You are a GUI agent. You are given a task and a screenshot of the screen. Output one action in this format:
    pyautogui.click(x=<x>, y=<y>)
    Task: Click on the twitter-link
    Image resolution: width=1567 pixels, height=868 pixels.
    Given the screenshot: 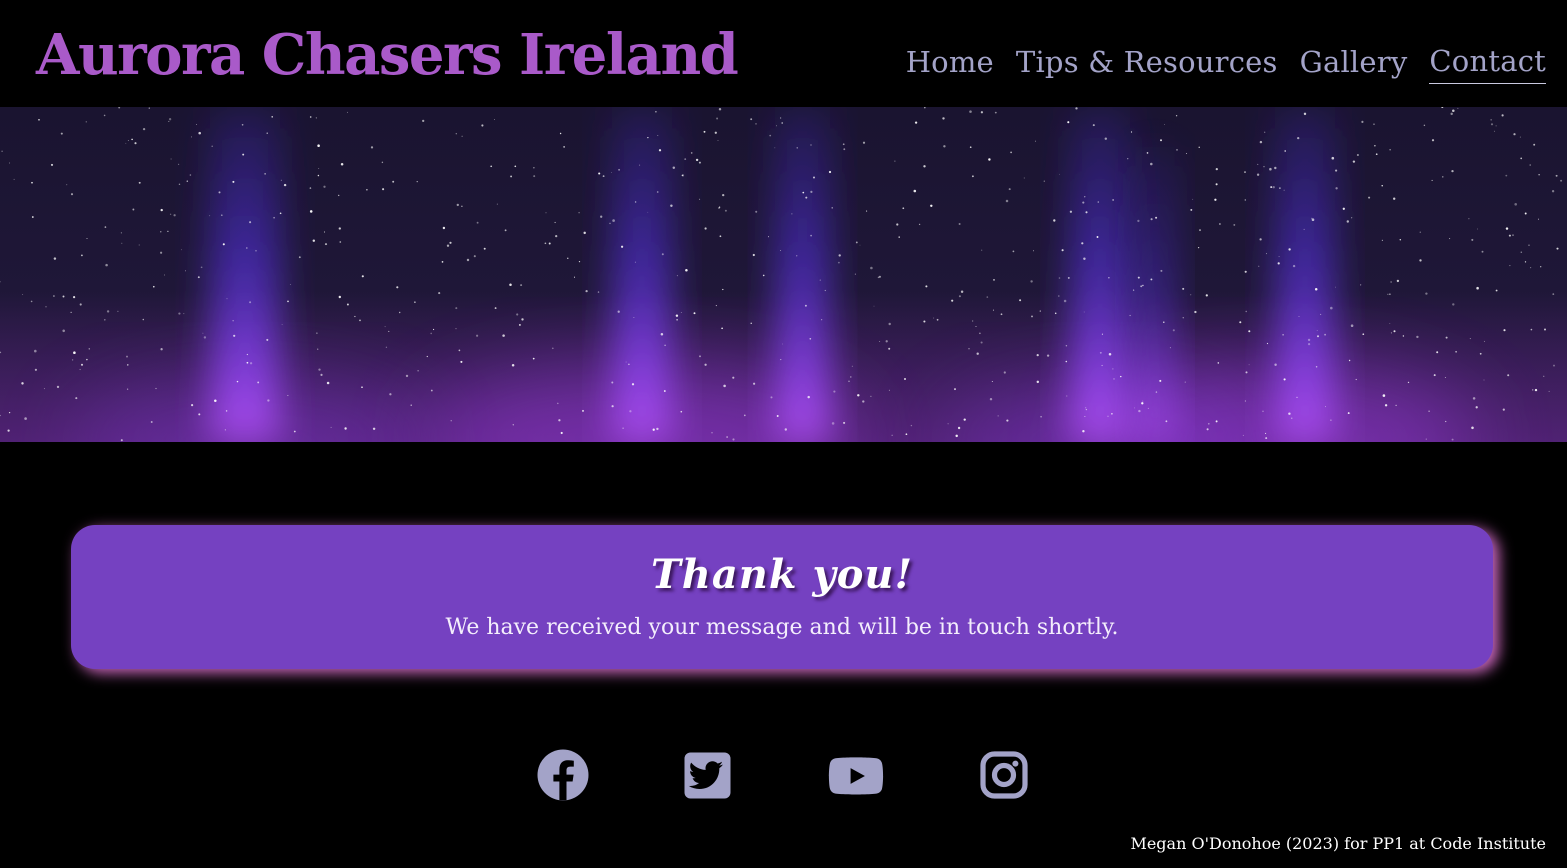 What is the action you would take?
    pyautogui.click(x=707, y=775)
    